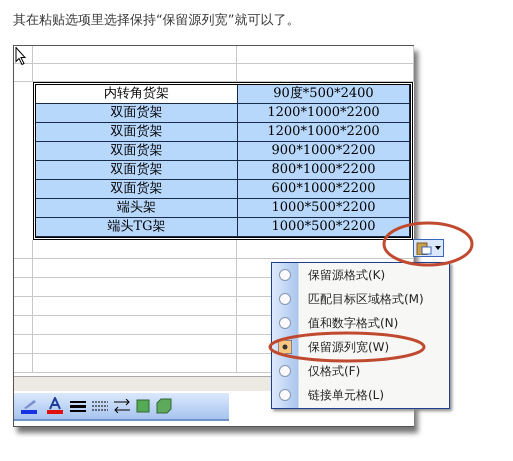 The image size is (513, 461). Describe the element at coordinates (360, 299) in the screenshot. I see `menu-item: 匹配目标区域格式(M)` at that location.